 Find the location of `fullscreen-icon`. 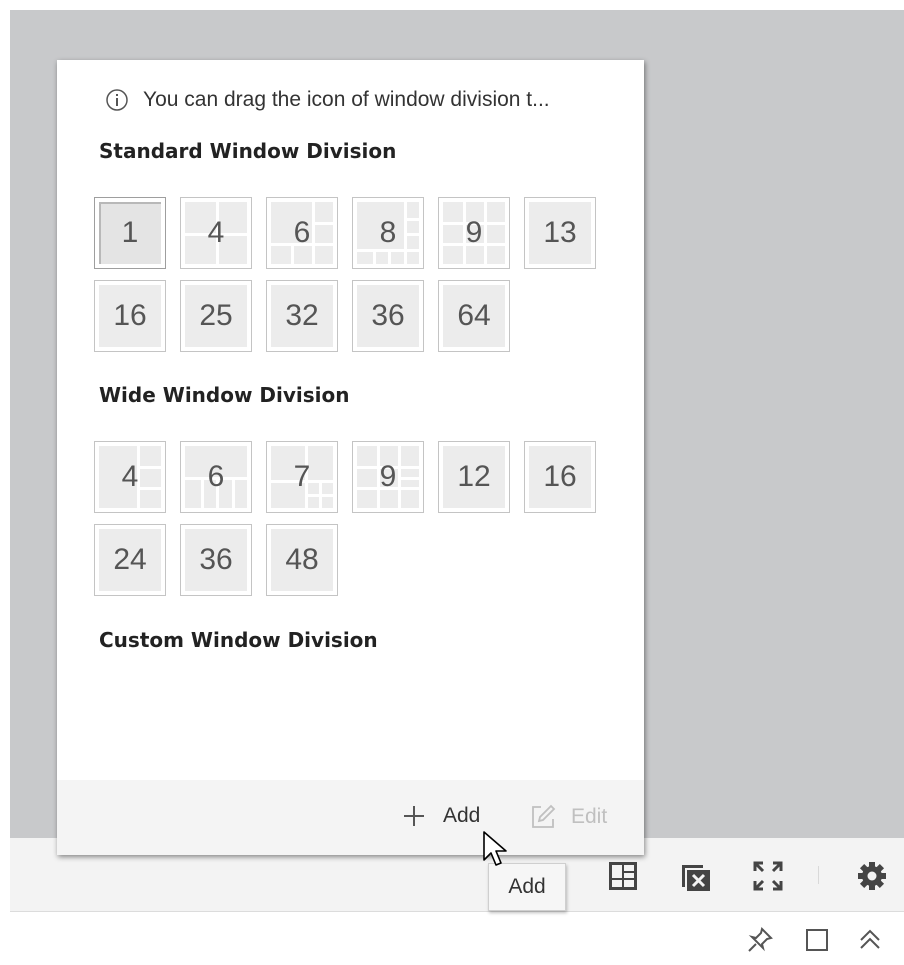

fullscreen-icon is located at coordinates (768, 876).